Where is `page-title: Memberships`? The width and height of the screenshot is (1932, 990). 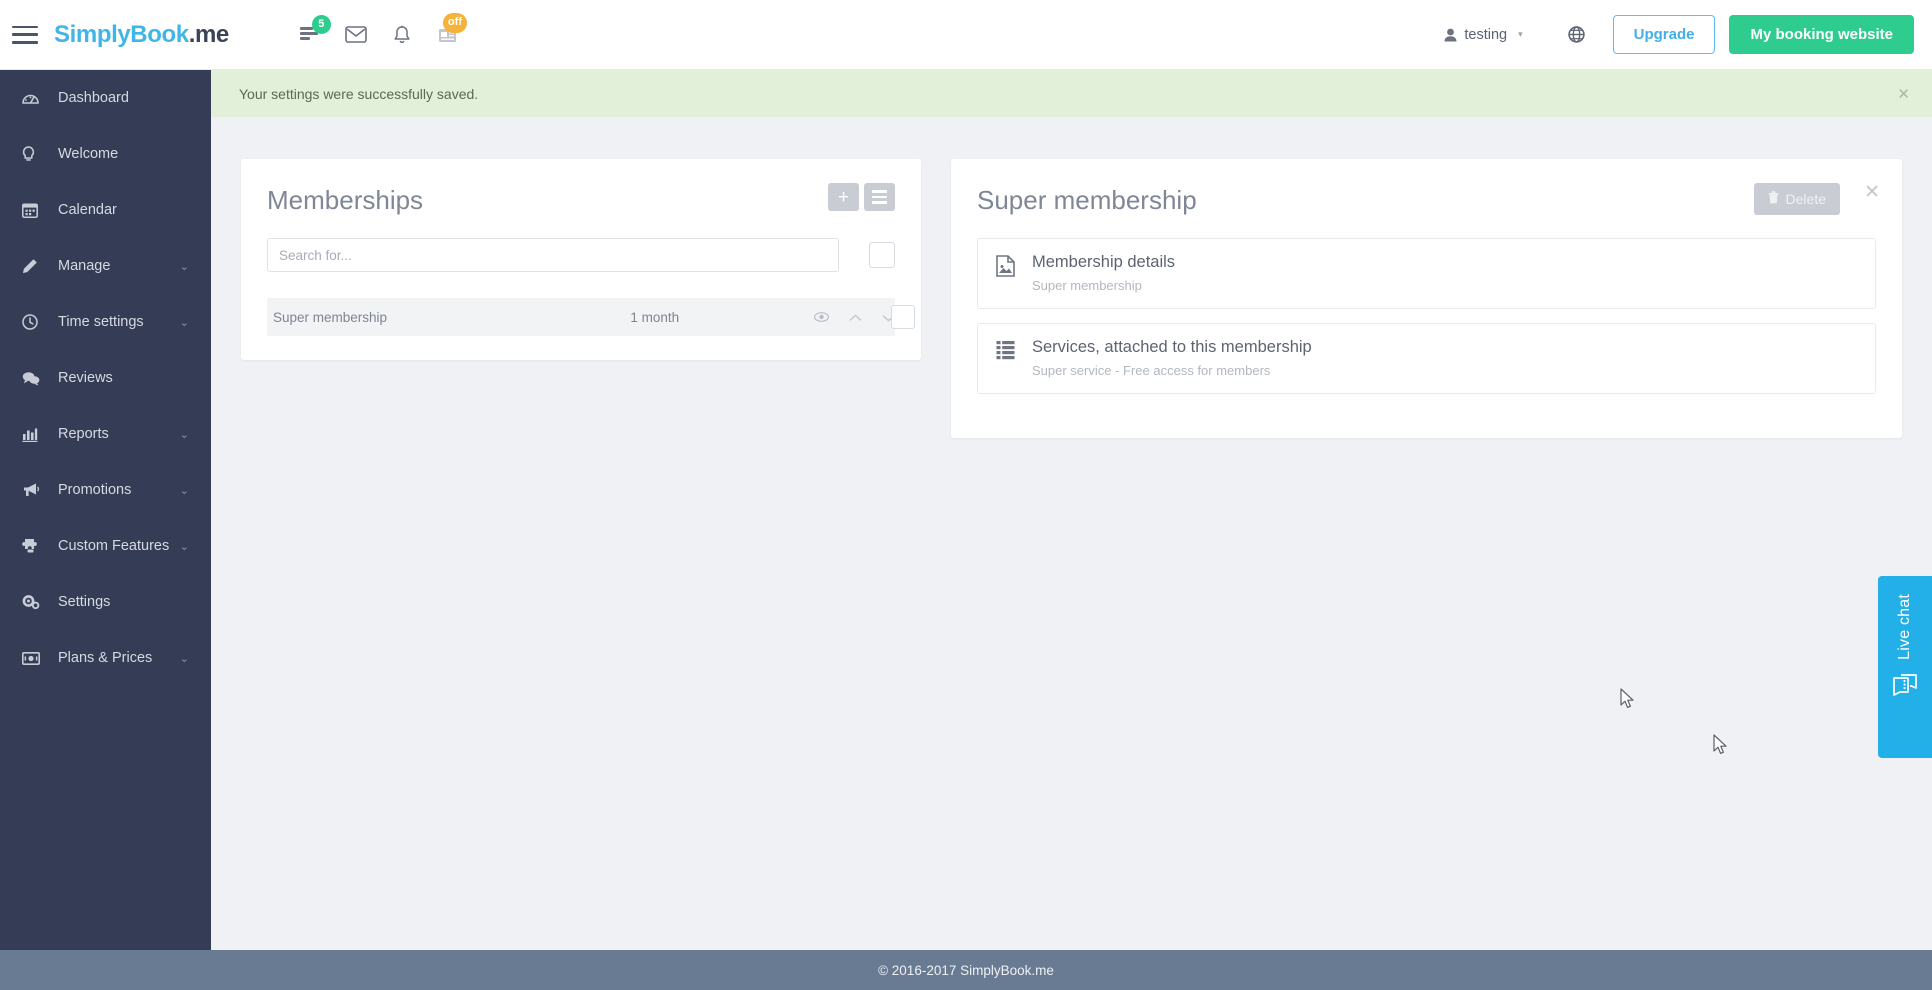 page-title: Memberships is located at coordinates (345, 200).